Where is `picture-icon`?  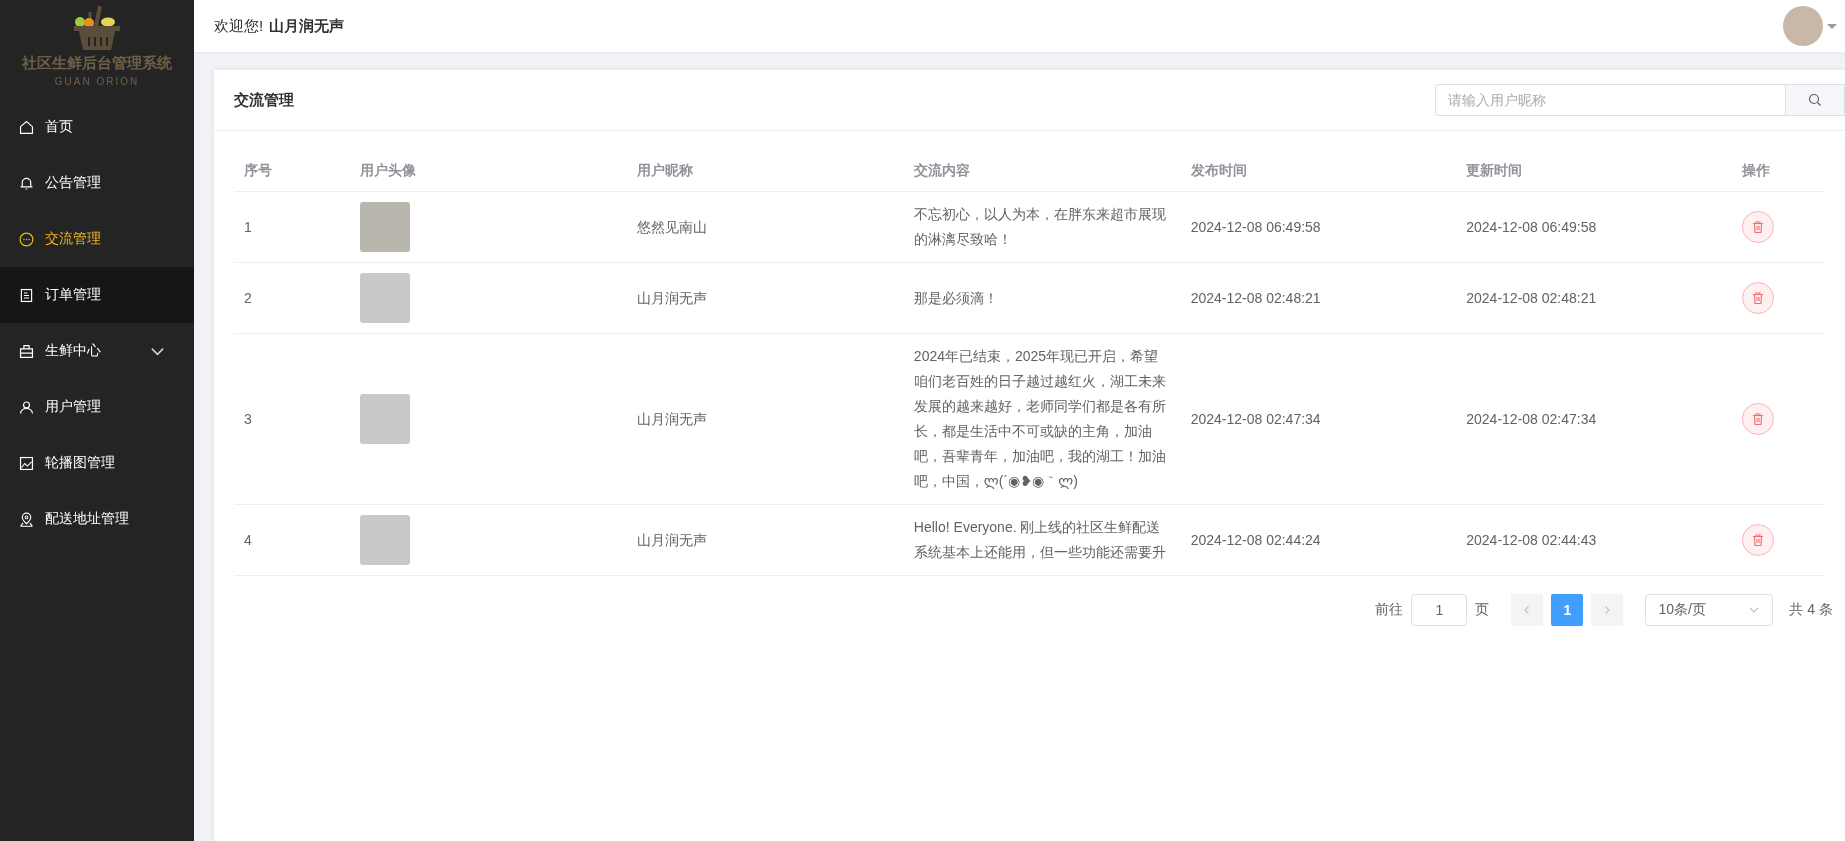
picture-icon is located at coordinates (26, 463).